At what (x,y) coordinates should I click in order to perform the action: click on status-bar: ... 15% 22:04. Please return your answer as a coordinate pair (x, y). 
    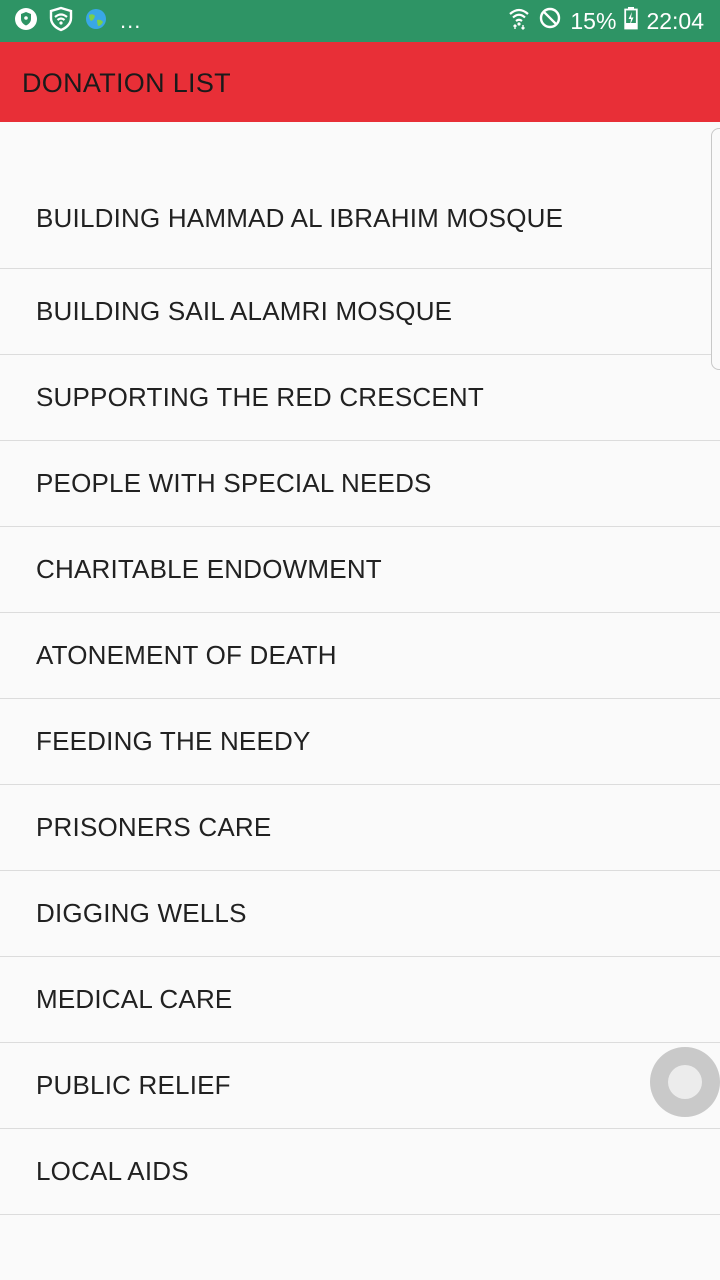
    Looking at the image, I should click on (360, 21).